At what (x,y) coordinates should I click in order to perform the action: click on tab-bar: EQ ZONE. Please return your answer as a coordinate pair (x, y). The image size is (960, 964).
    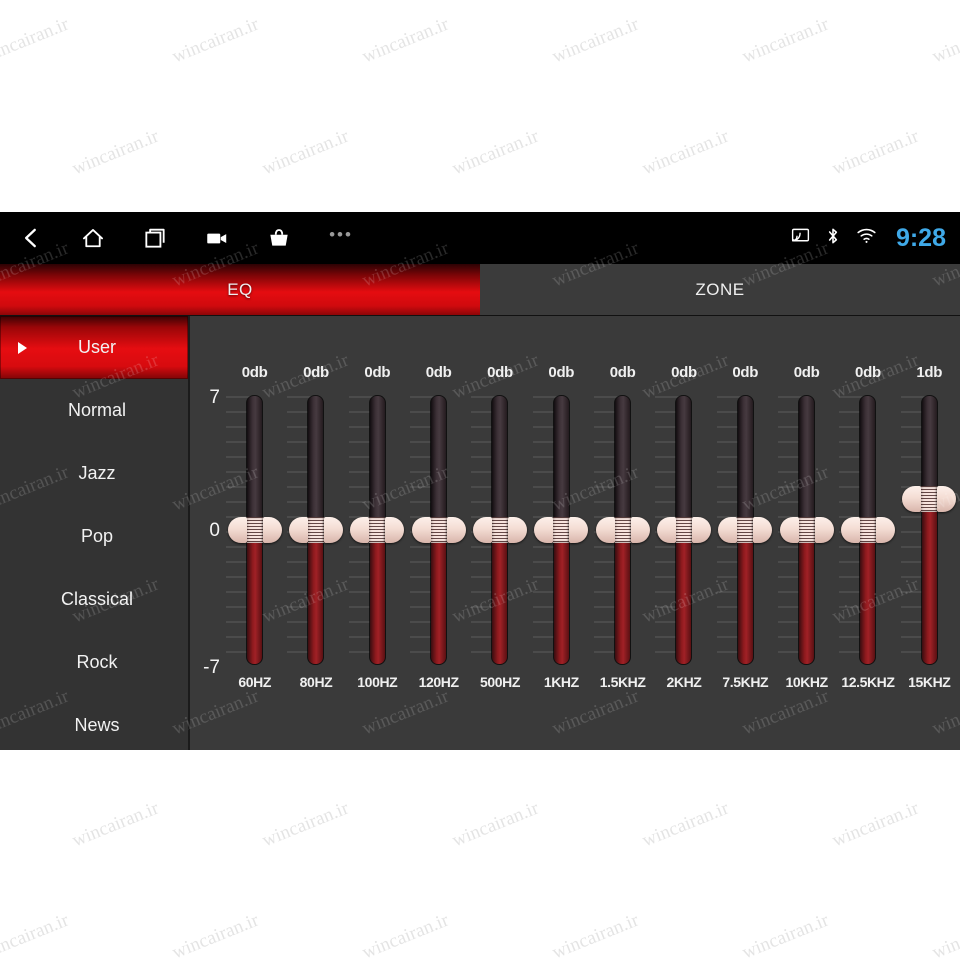
    Looking at the image, I should click on (480, 290).